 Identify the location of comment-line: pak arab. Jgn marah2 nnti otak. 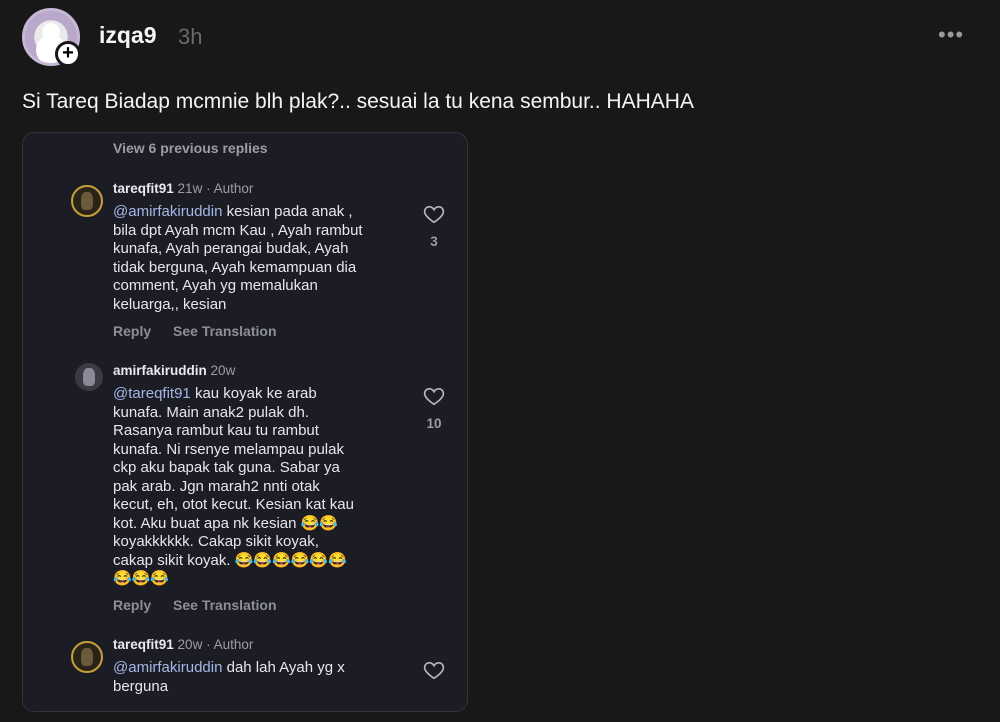
(216, 486).